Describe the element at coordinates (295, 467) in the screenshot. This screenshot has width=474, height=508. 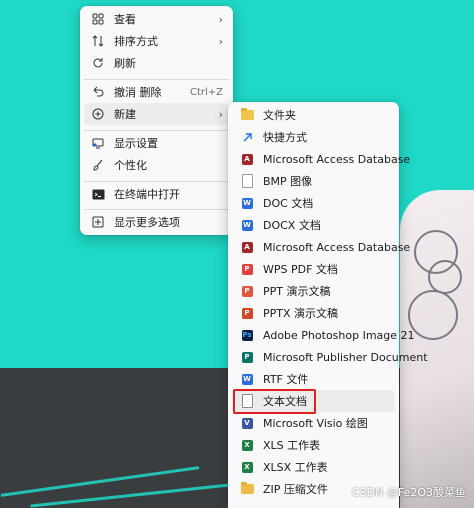
I see `menu-item-label: XLSX 工作表` at that location.